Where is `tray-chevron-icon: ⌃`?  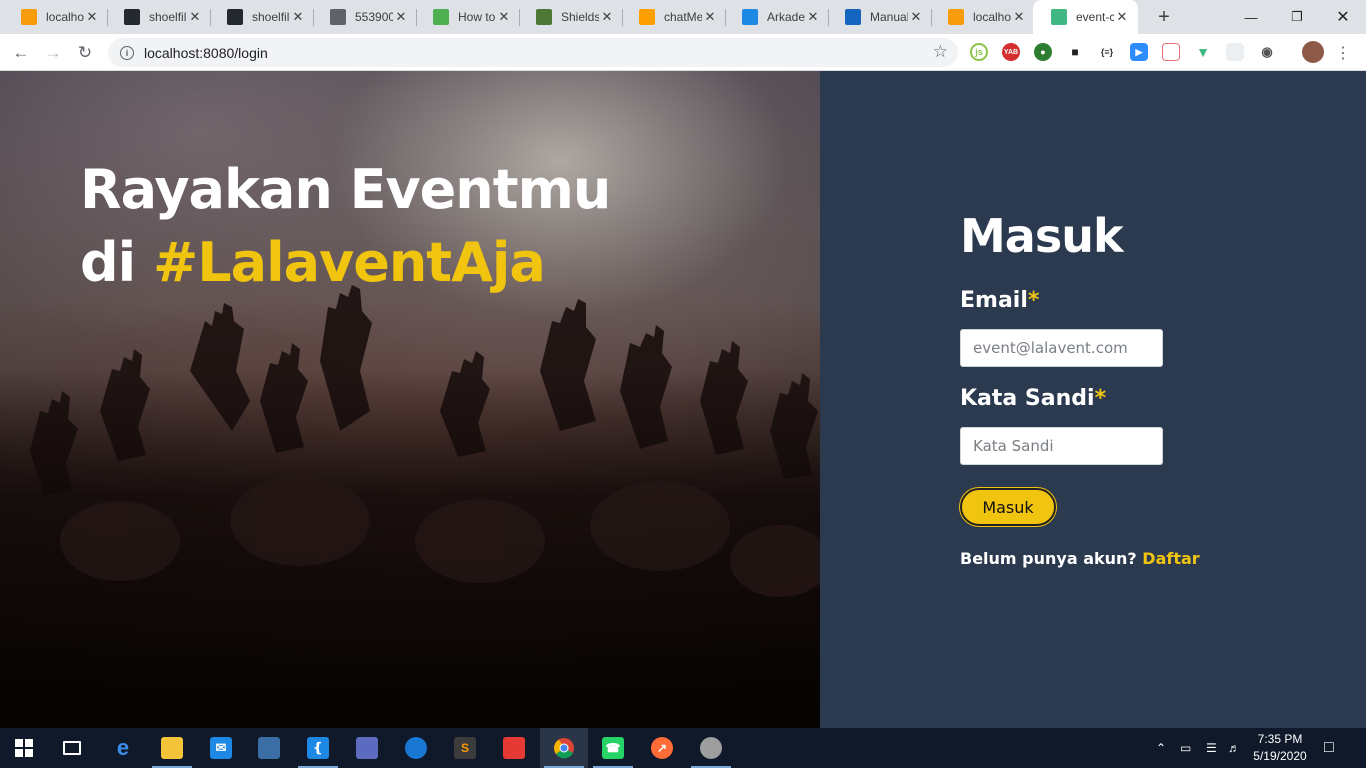 tray-chevron-icon: ⌃ is located at coordinates (1161, 748).